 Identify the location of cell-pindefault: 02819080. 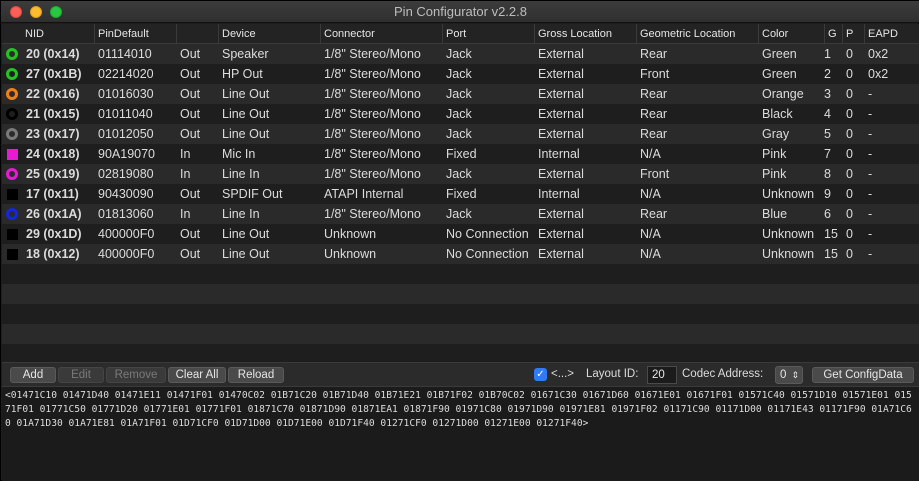
(126, 174).